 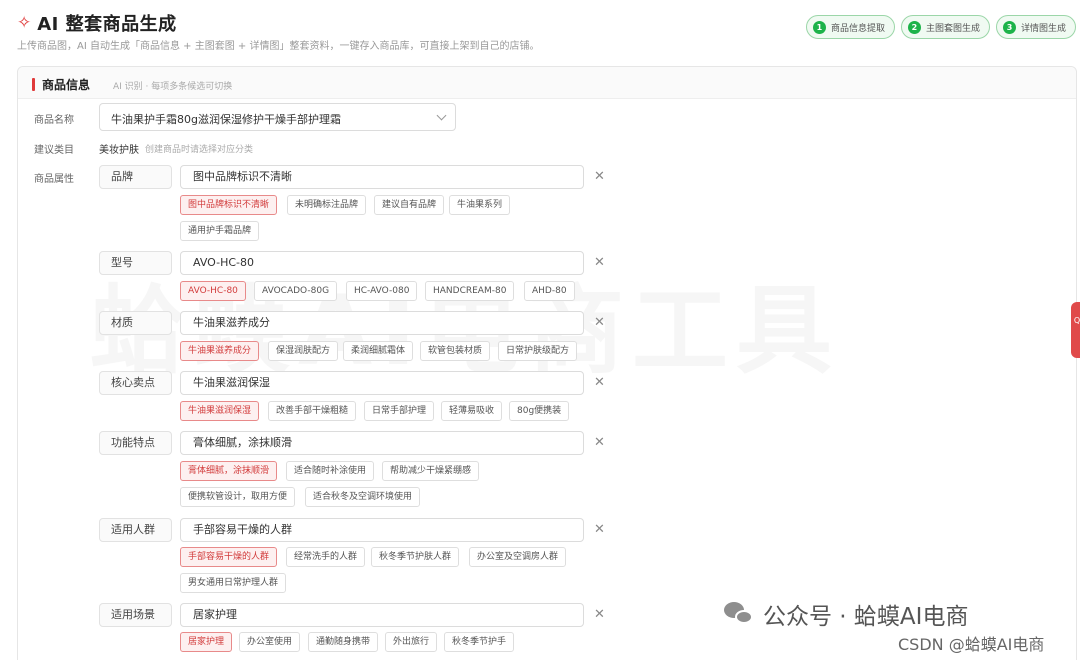 I want to click on attribute-value-input: 居家护理, so click(x=382, y=615).